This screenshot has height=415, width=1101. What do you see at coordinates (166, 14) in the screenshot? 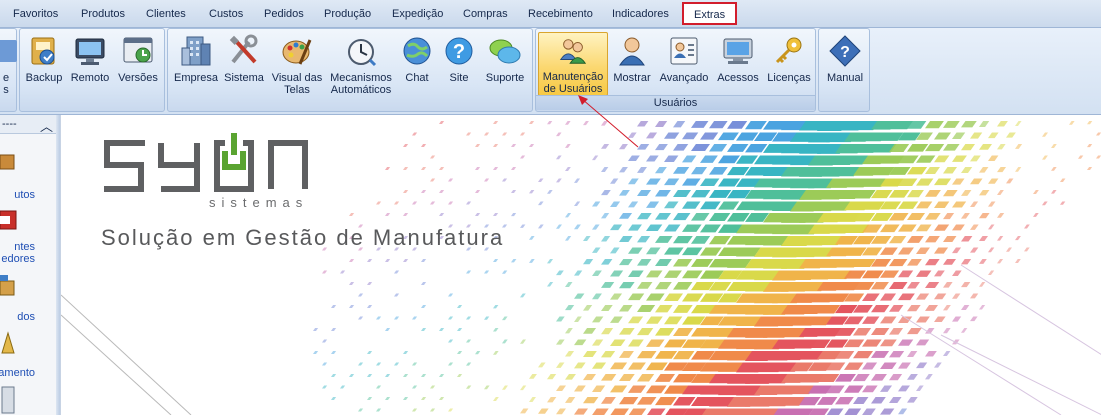
I see `tab-clientes: Clientes` at bounding box center [166, 14].